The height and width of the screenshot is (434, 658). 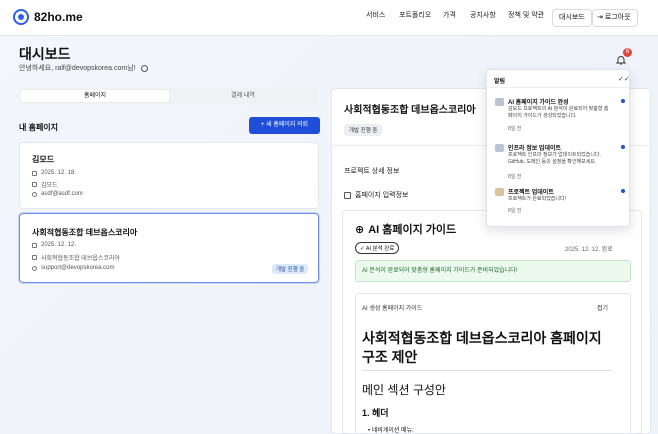 What do you see at coordinates (43, 159) in the screenshot?
I see `card-title: 김모드` at bounding box center [43, 159].